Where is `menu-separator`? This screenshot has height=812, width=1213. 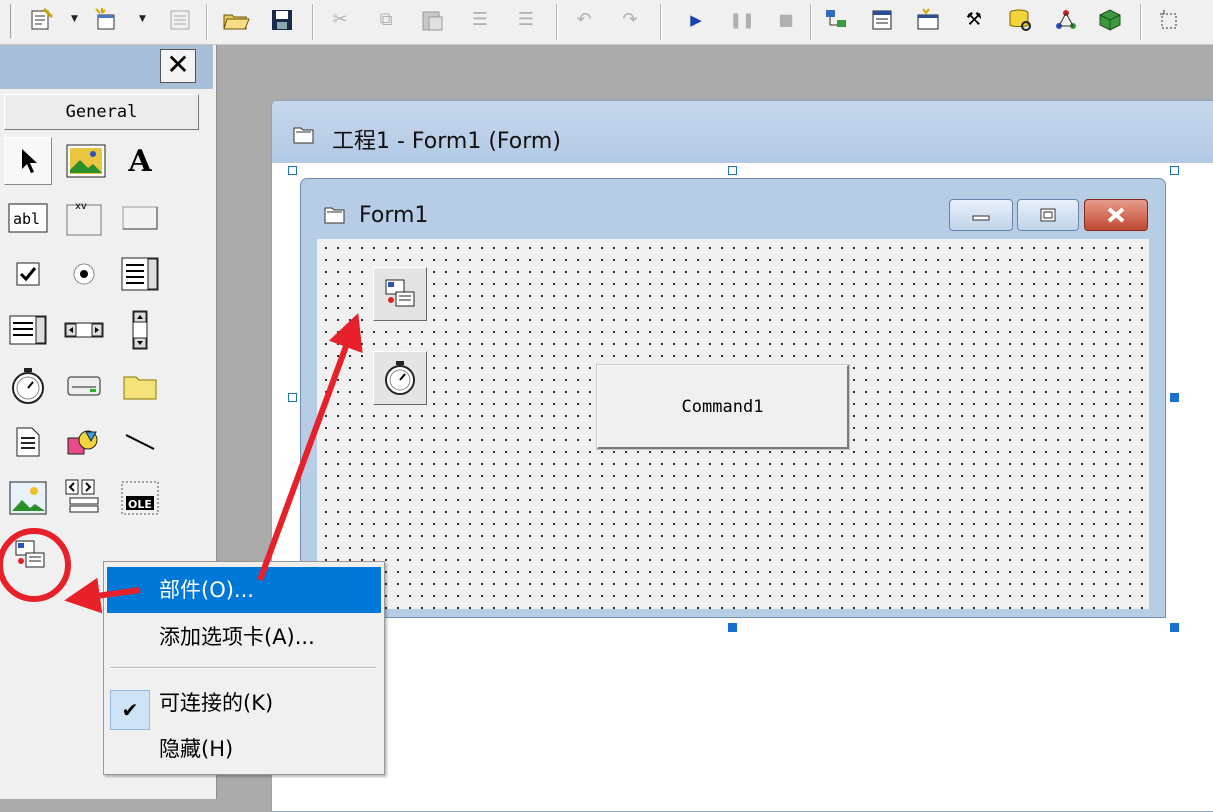
menu-separator is located at coordinates (243, 668).